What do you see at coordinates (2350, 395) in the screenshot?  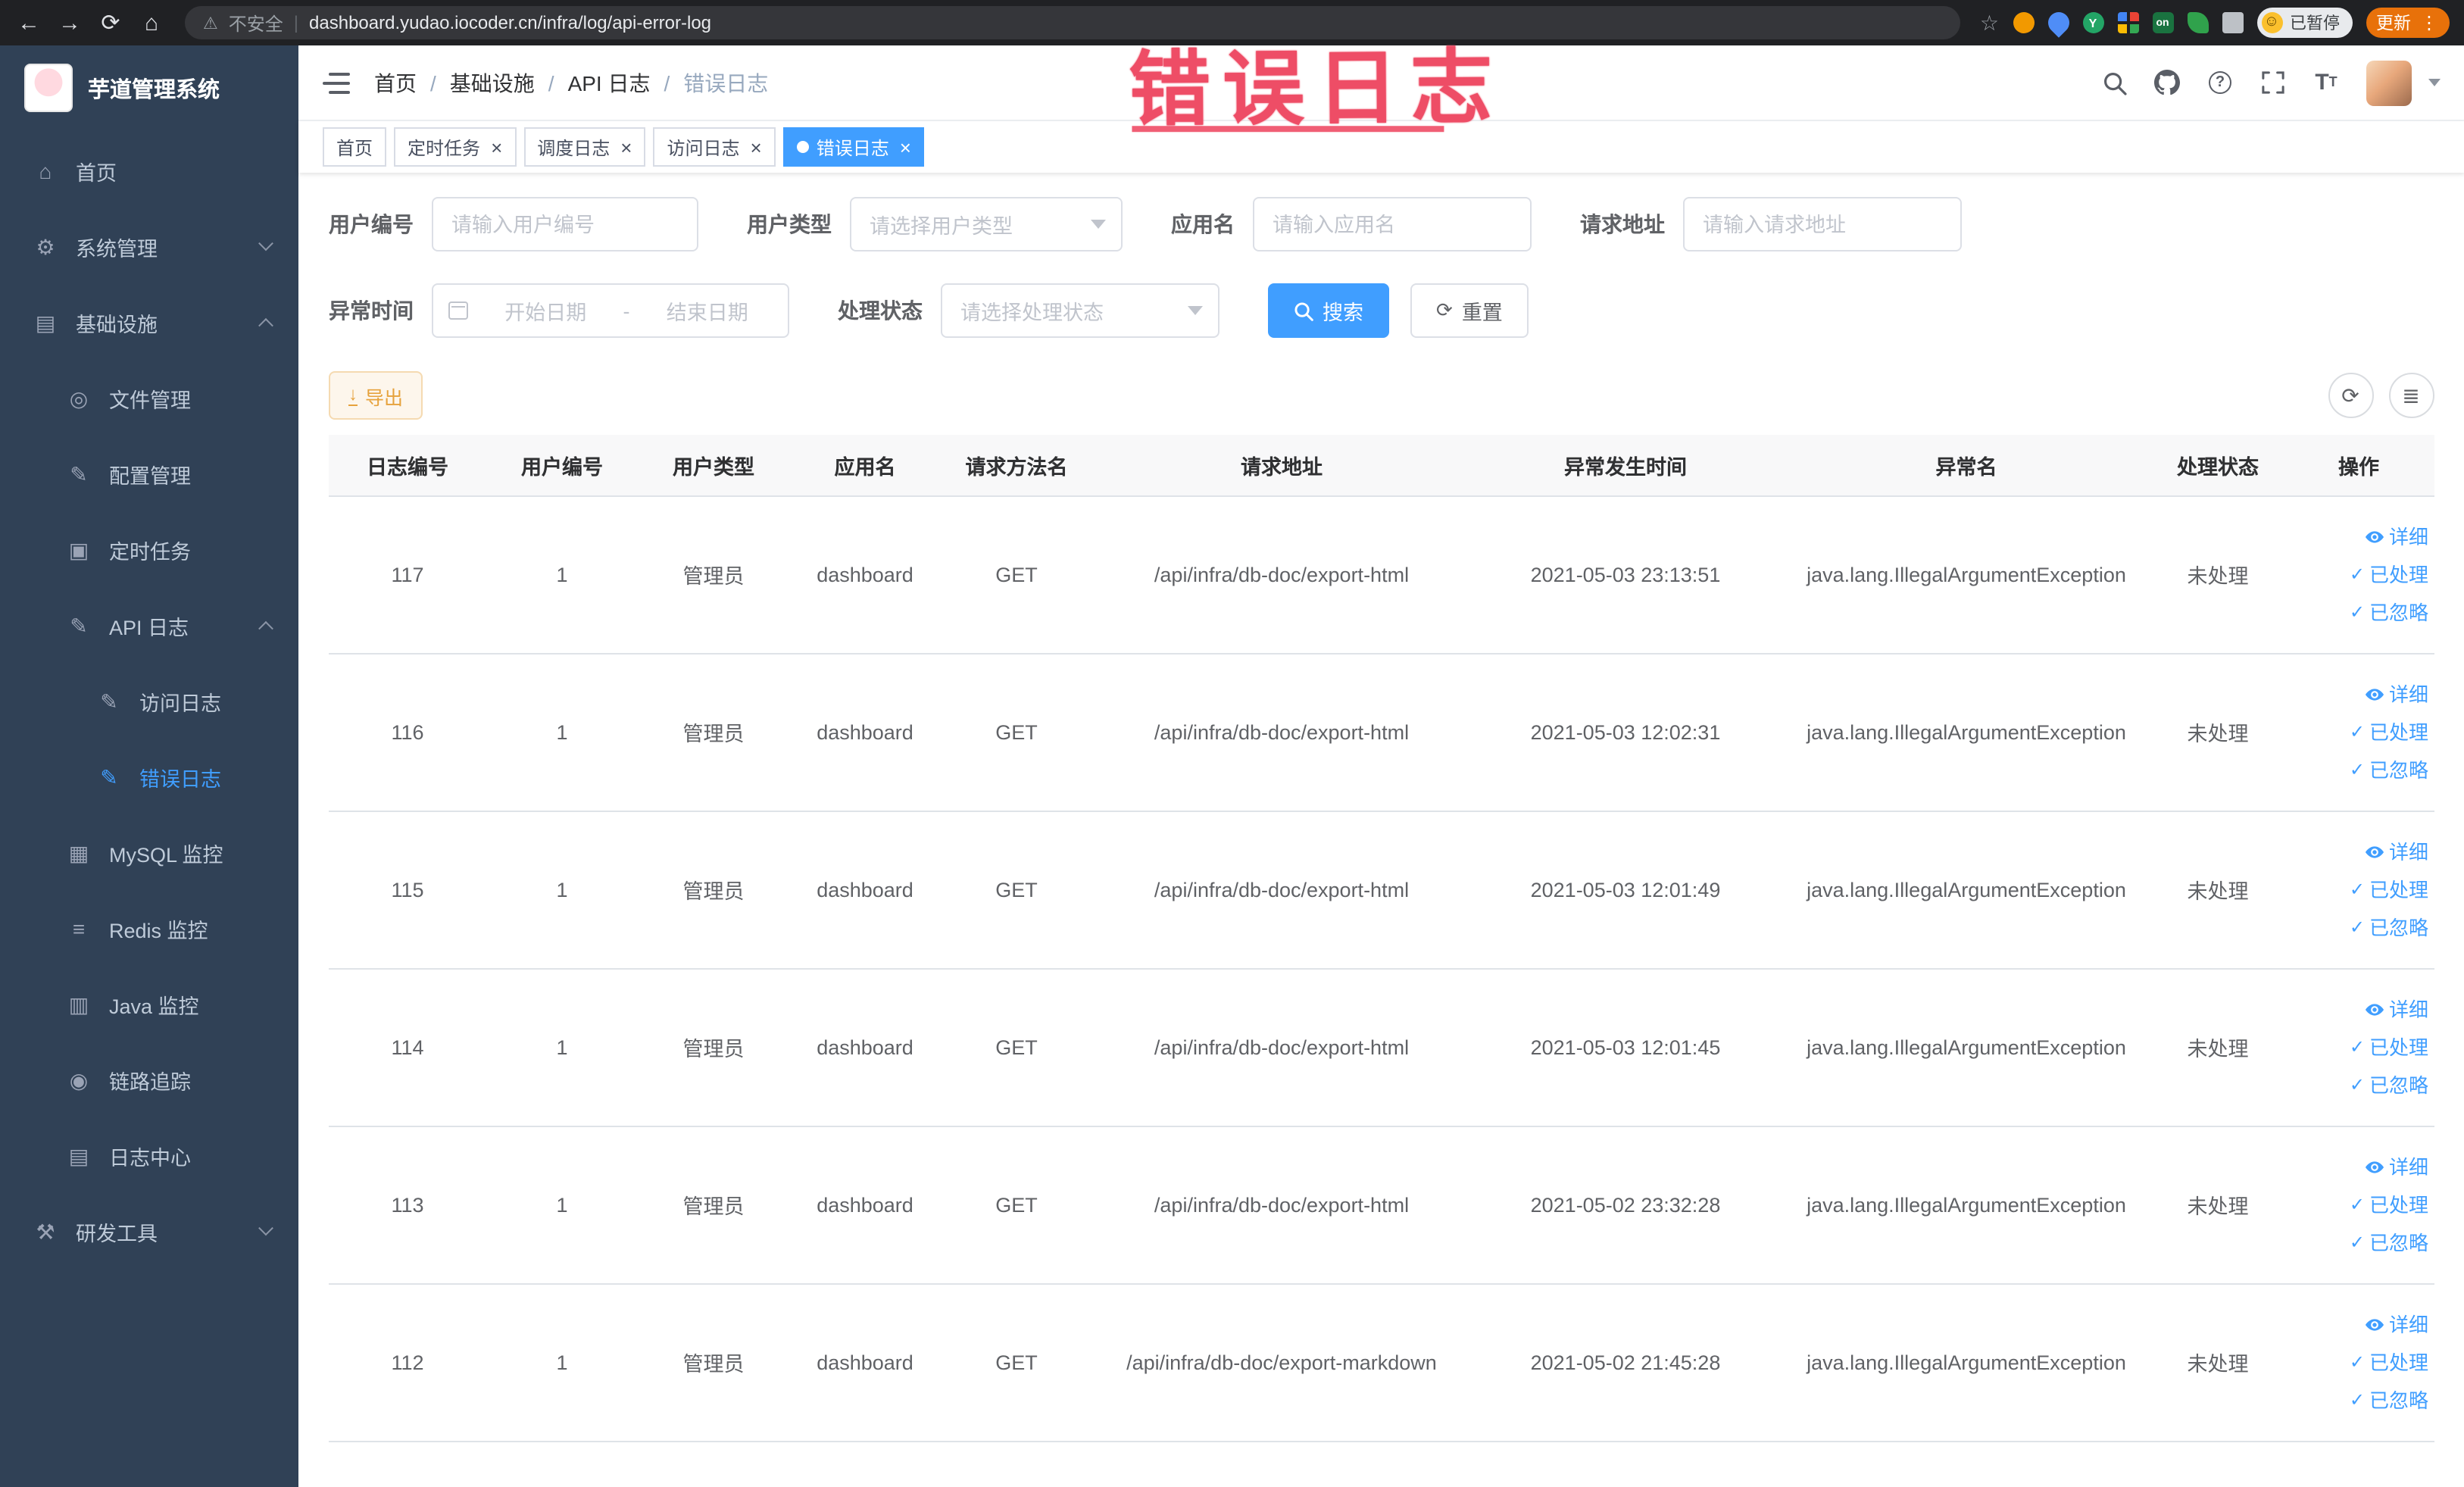 I see `refresh-table-button: ⟳` at bounding box center [2350, 395].